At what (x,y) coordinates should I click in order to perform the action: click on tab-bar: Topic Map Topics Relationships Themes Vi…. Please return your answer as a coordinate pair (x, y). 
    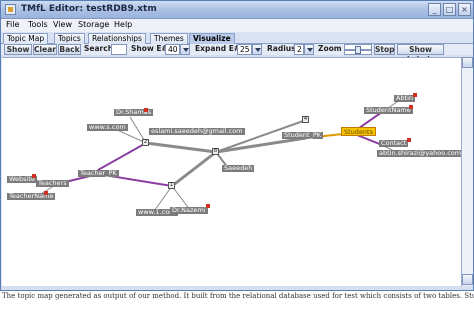
    Looking at the image, I should click on (237, 38).